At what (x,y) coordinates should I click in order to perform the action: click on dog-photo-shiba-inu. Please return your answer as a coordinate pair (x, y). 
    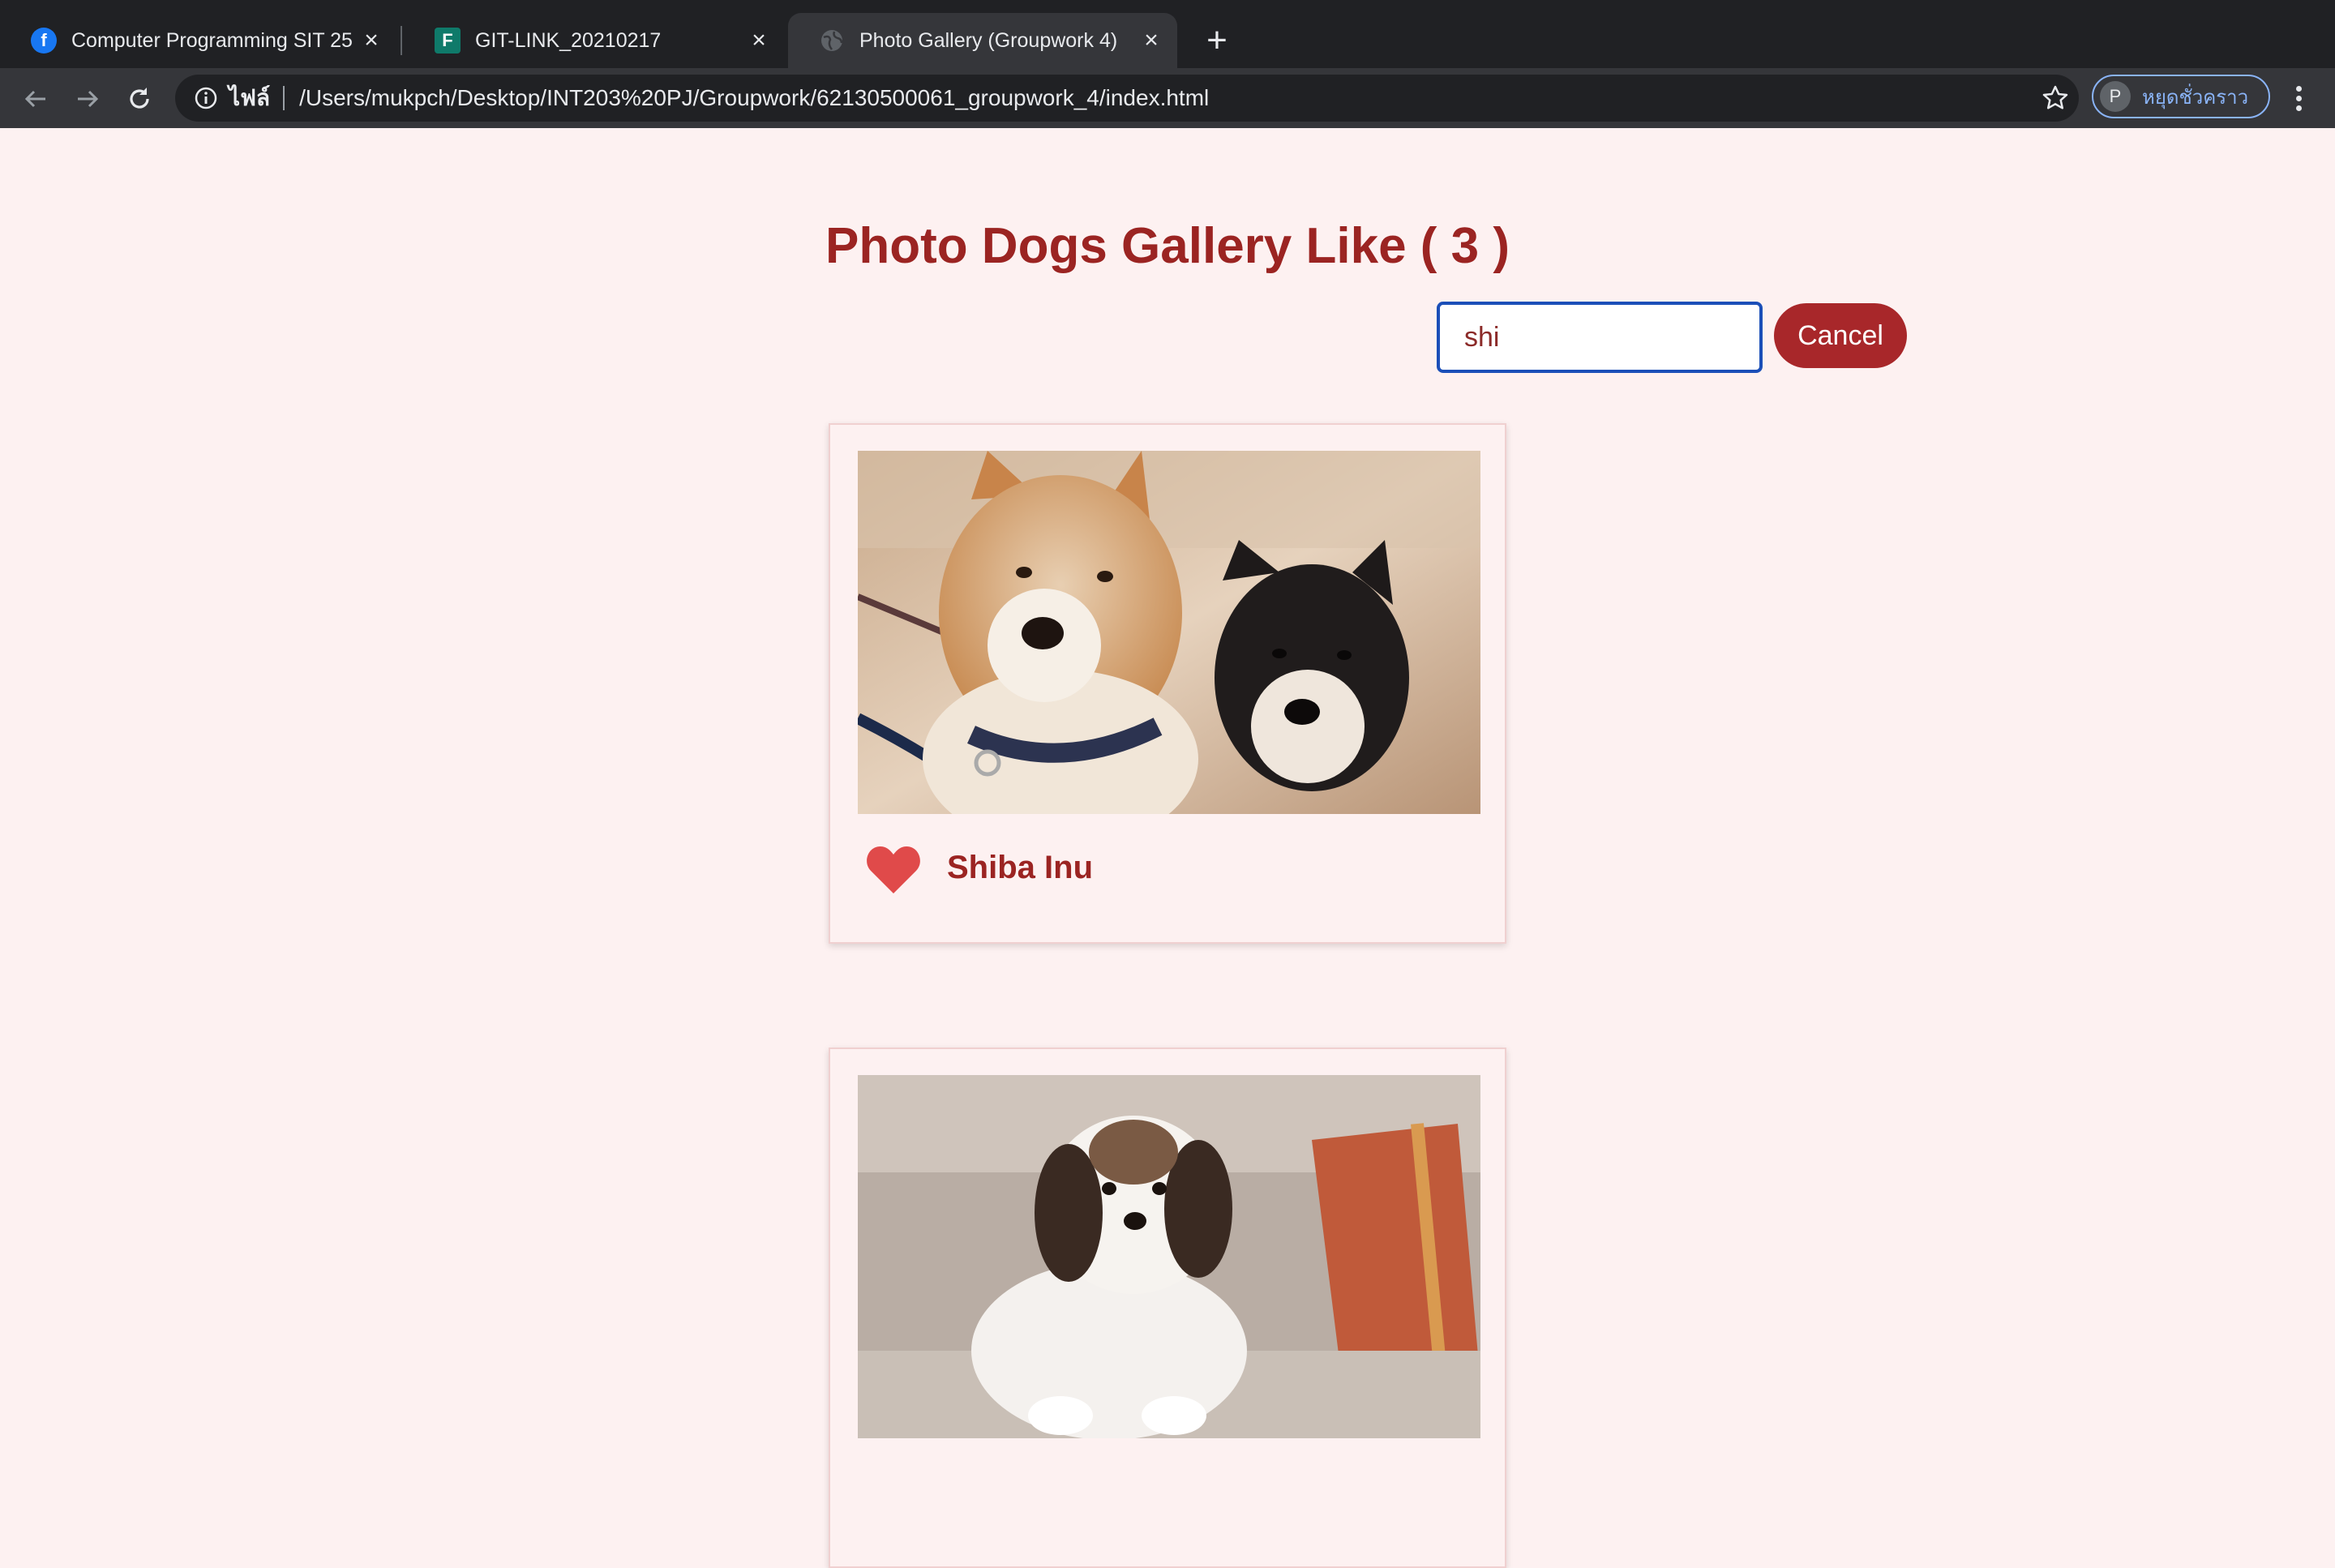
    Looking at the image, I should click on (1169, 632).